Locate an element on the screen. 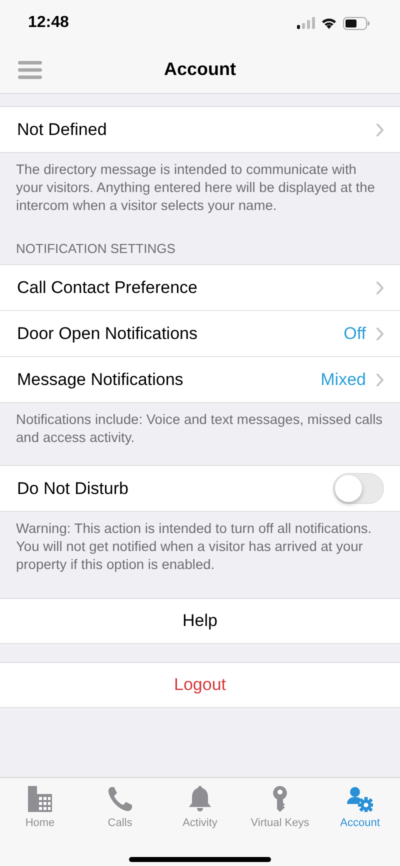 This screenshot has width=400, height=866. toggle-switch is located at coordinates (358, 488).